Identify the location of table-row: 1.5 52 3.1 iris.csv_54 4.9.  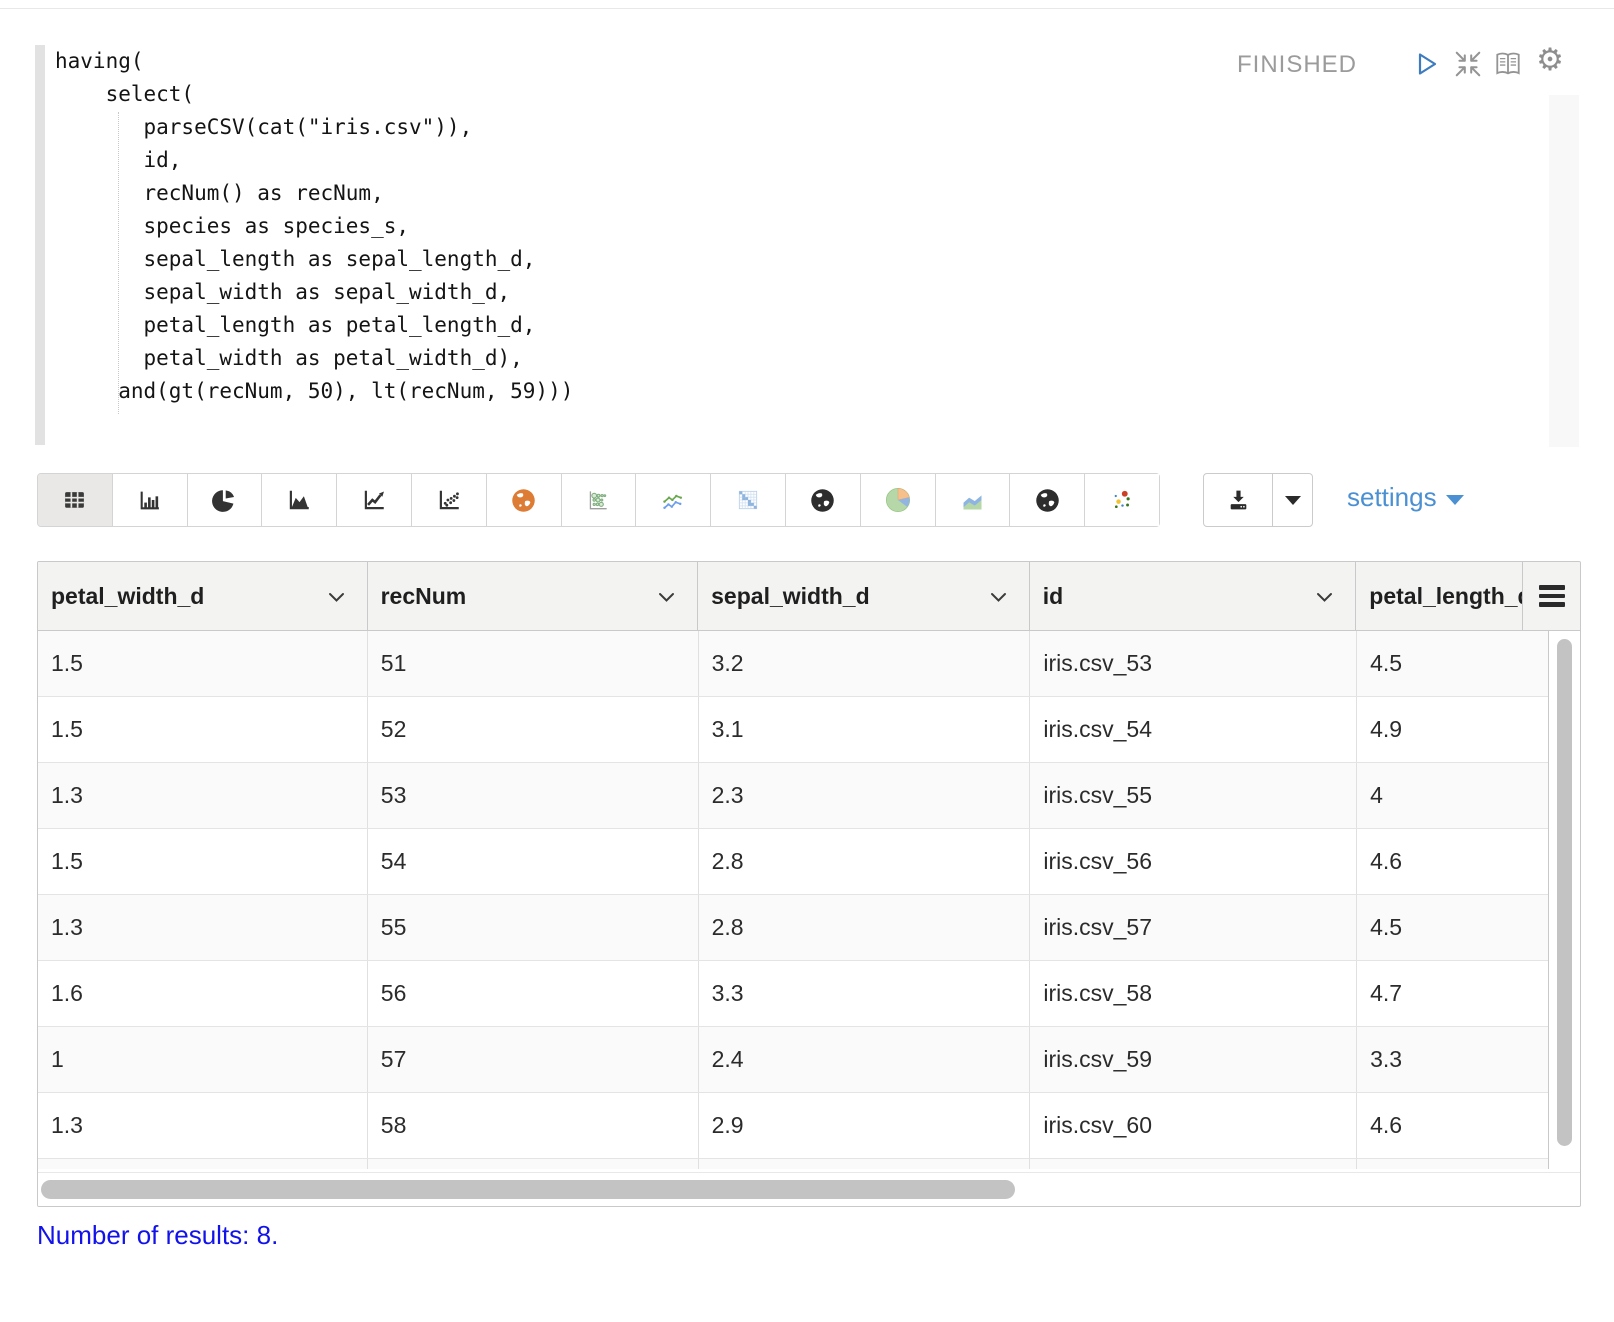
(793, 730).